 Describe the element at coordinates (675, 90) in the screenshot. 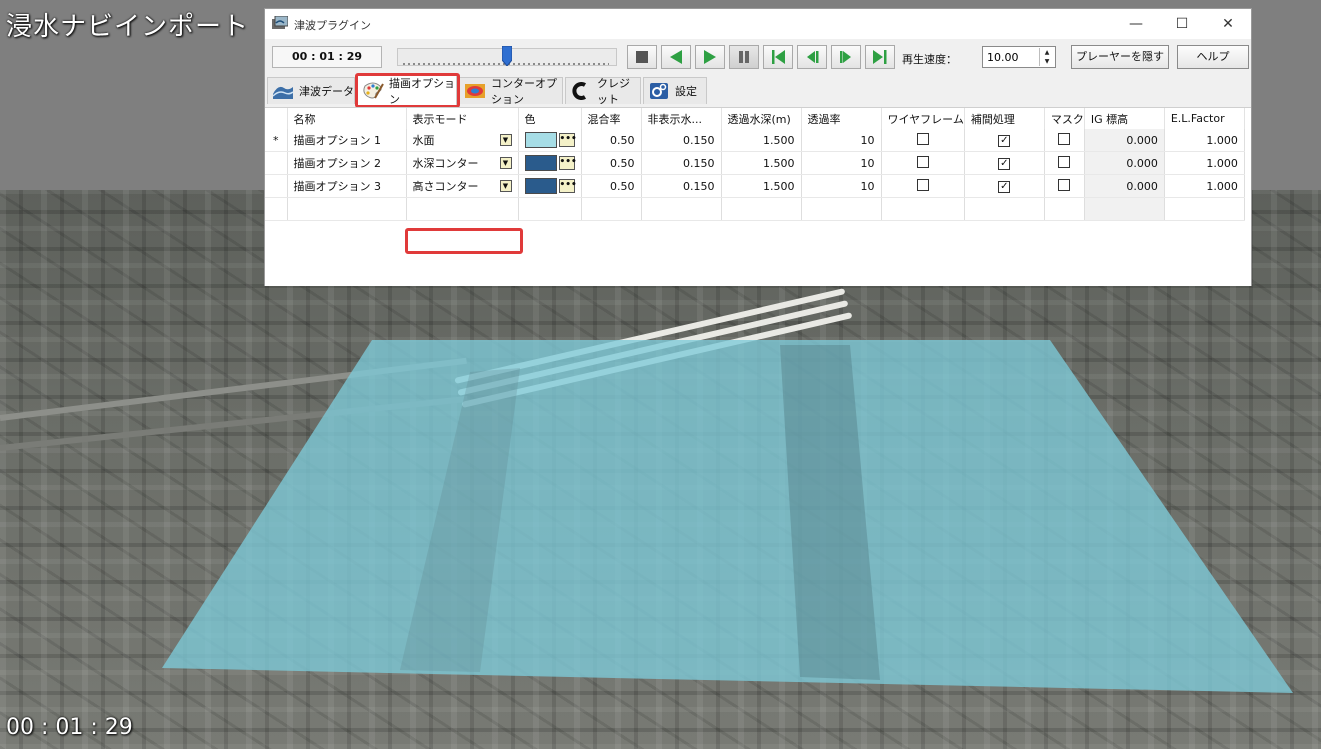

I see `tab-settings: 設定` at that location.